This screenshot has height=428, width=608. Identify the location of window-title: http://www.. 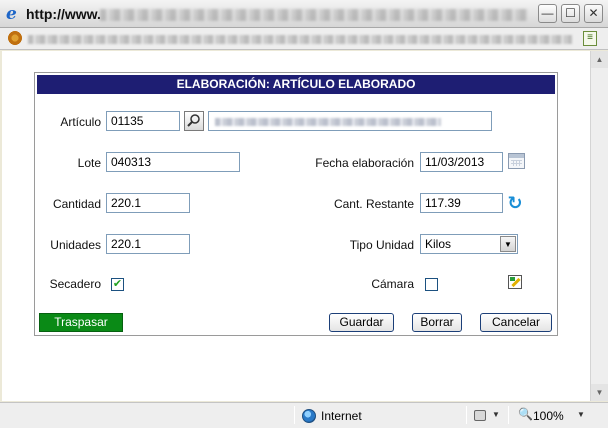
(63, 14).